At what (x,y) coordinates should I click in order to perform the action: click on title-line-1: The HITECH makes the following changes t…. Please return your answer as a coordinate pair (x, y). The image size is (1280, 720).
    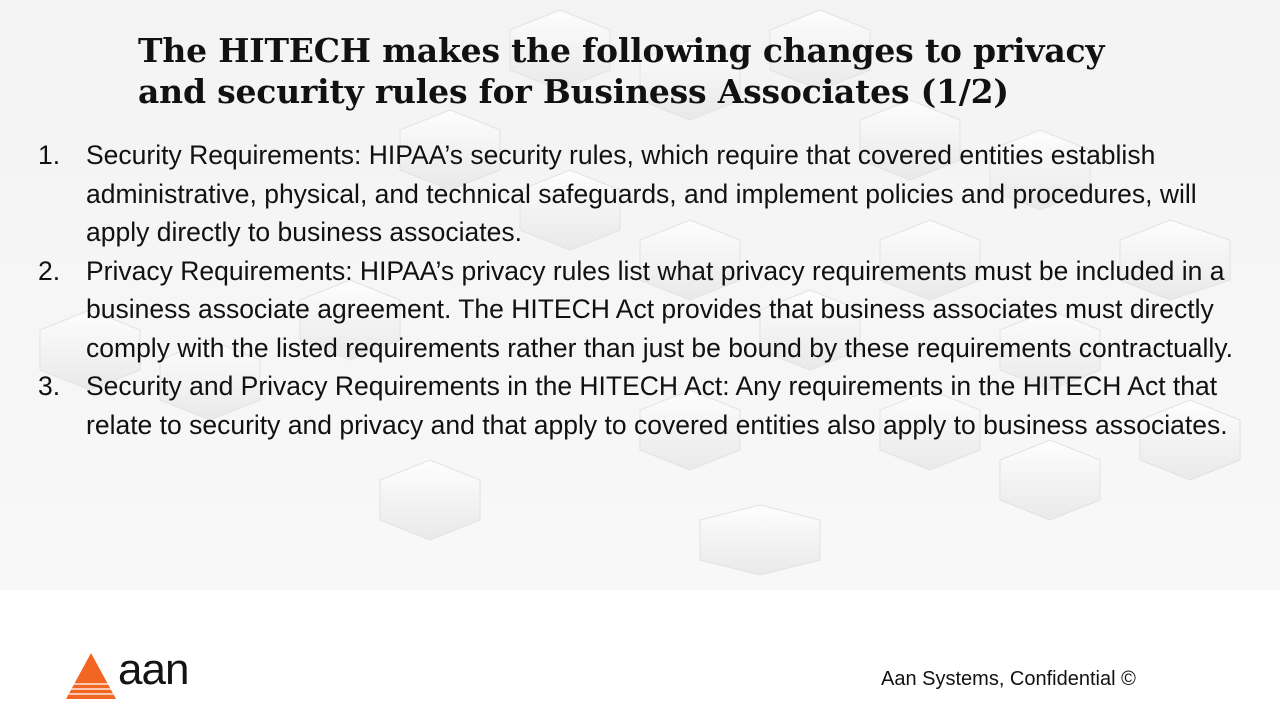
    Looking at the image, I should click on (621, 50).